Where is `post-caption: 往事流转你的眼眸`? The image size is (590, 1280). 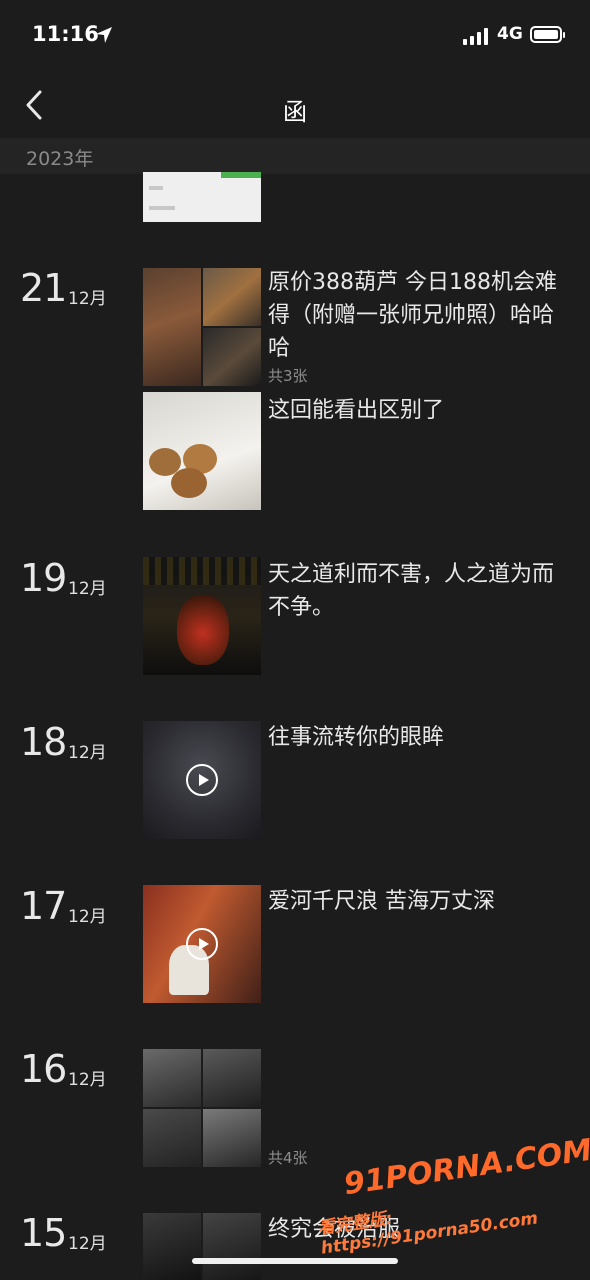 post-caption: 往事流转你的眼眸 is located at coordinates (418, 737).